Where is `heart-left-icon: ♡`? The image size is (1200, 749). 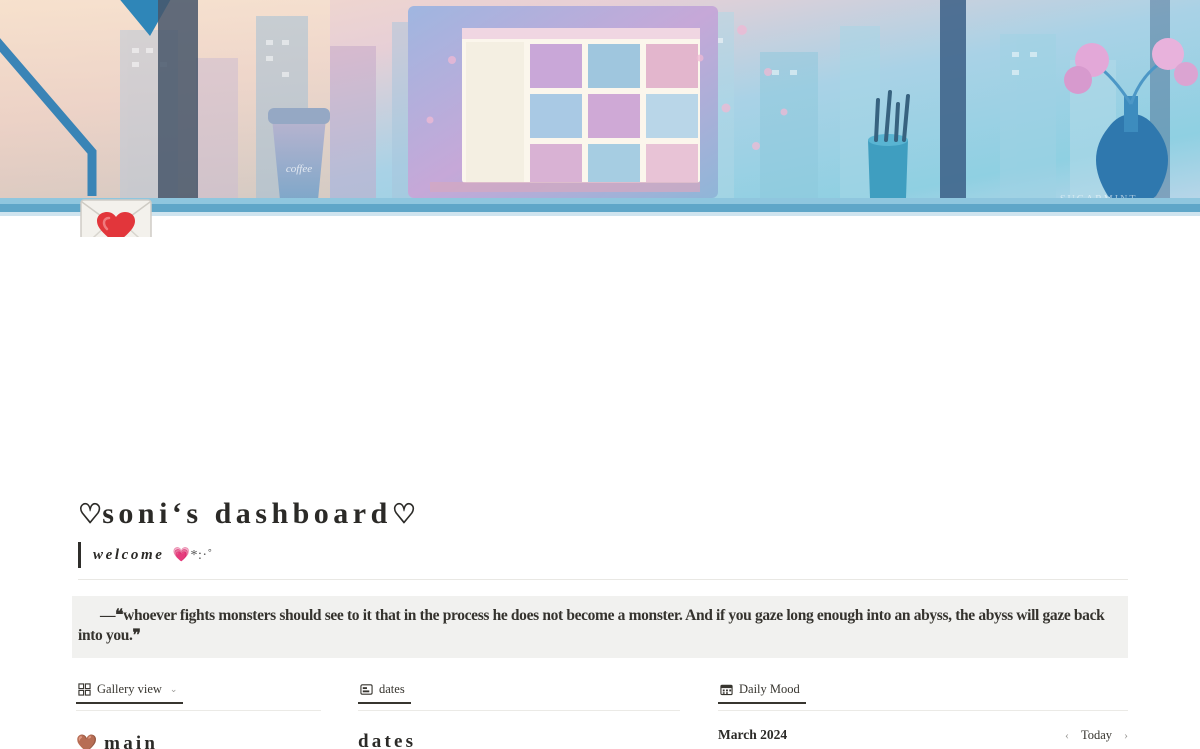 heart-left-icon: ♡ is located at coordinates (90, 514).